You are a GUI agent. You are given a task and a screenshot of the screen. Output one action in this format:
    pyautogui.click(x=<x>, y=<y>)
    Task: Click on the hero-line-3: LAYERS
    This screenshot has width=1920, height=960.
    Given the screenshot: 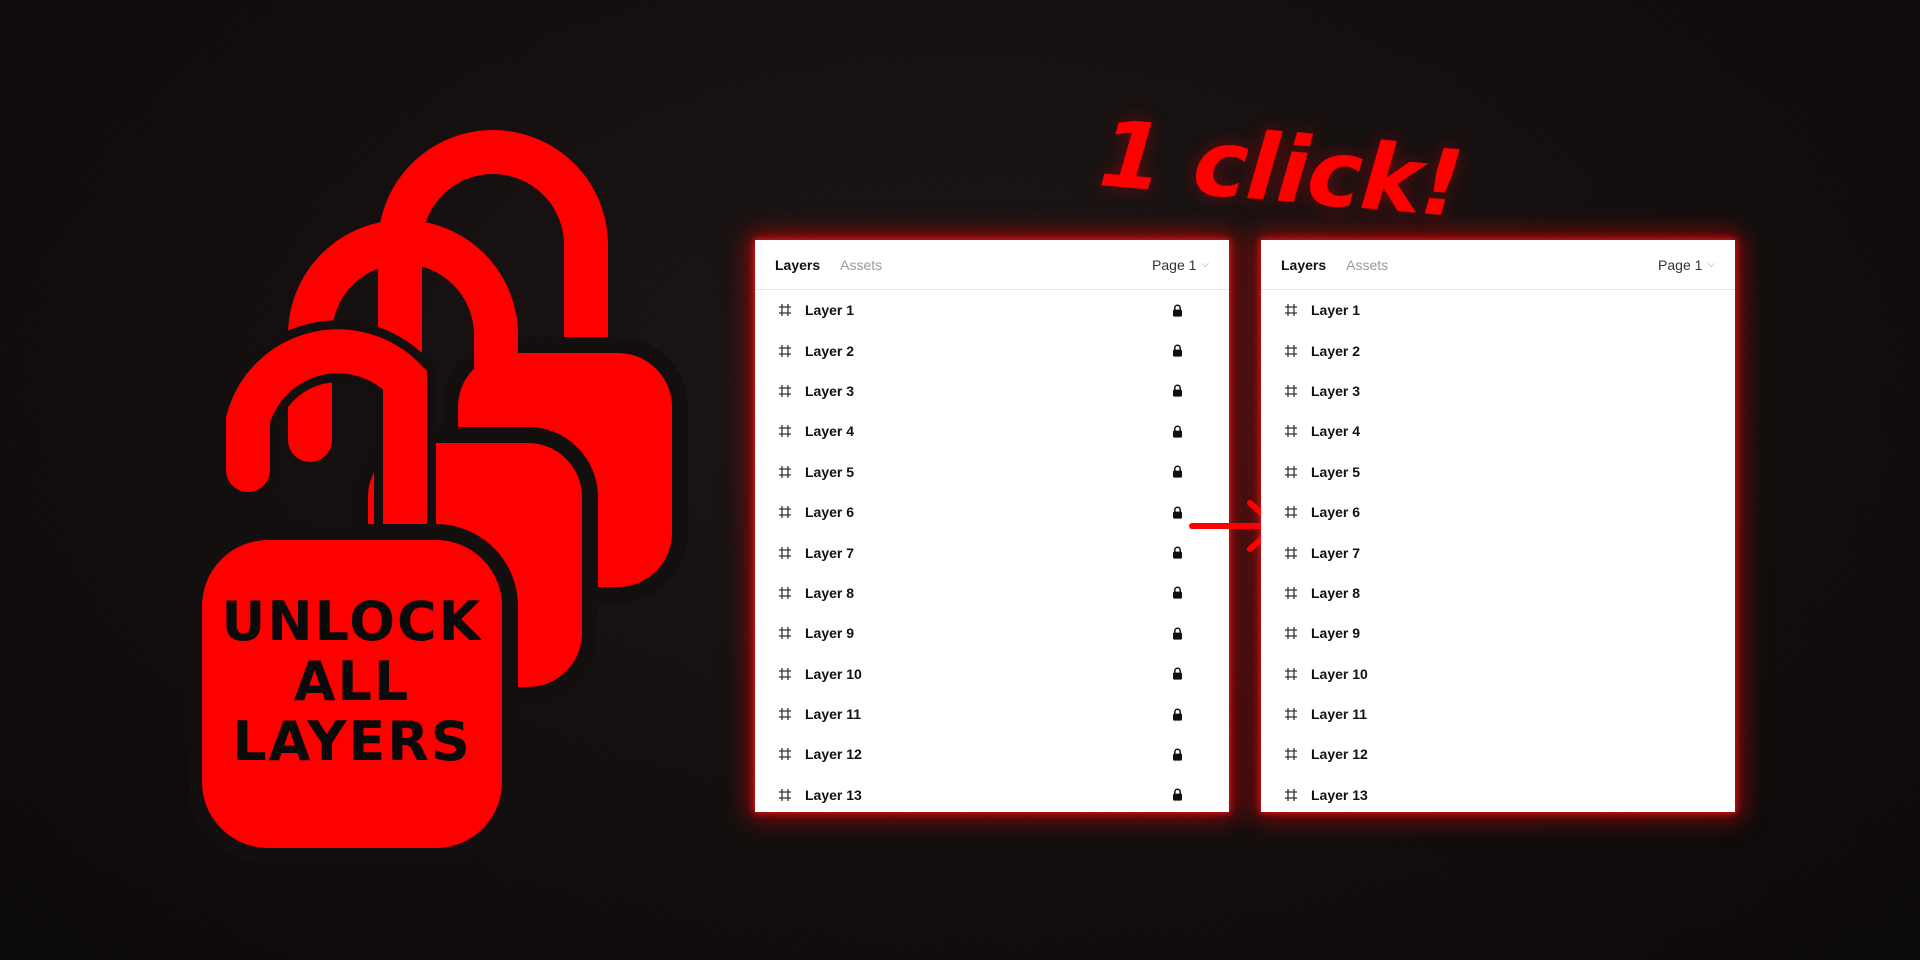 What is the action you would take?
    pyautogui.click(x=352, y=741)
    